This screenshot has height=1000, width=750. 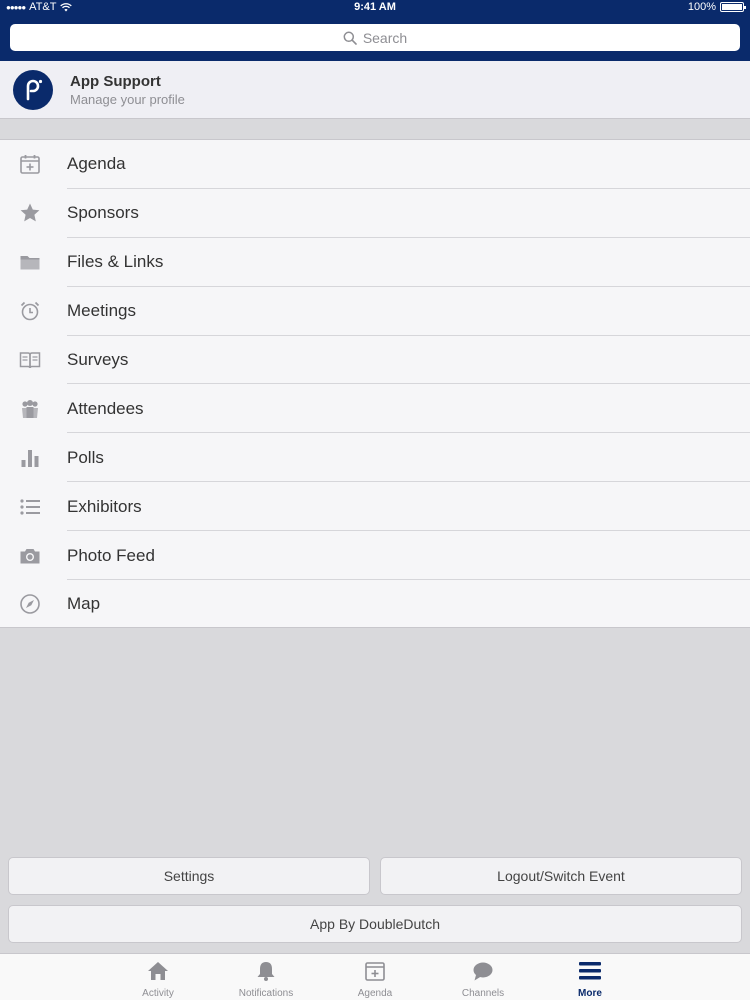 I want to click on camera-icon, so click(x=30, y=556).